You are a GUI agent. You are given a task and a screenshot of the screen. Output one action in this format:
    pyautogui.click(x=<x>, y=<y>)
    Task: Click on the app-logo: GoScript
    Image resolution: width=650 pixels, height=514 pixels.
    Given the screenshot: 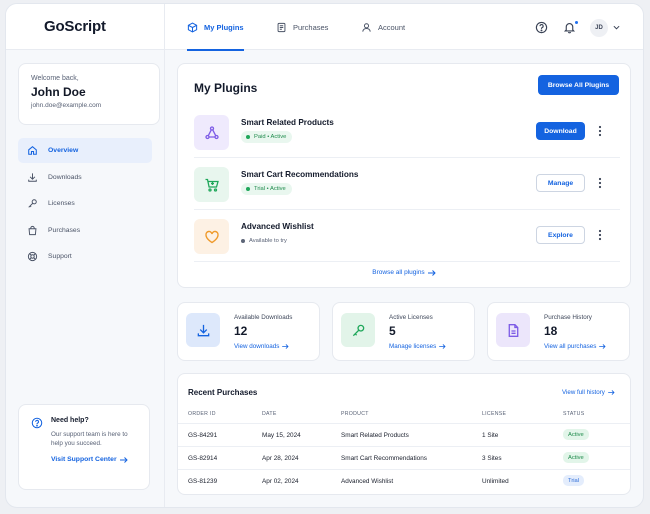 What is the action you would take?
    pyautogui.click(x=75, y=26)
    